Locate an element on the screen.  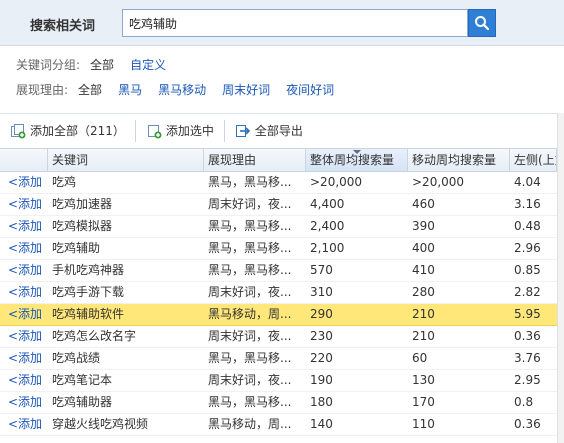
keyword-cell: 吃鸡辅助软件 is located at coordinates (88, 314).